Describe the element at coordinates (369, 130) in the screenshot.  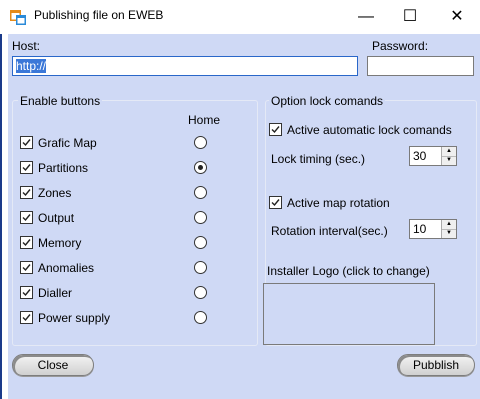
I see `auto-lock-label: Active automatic lock comands` at that location.